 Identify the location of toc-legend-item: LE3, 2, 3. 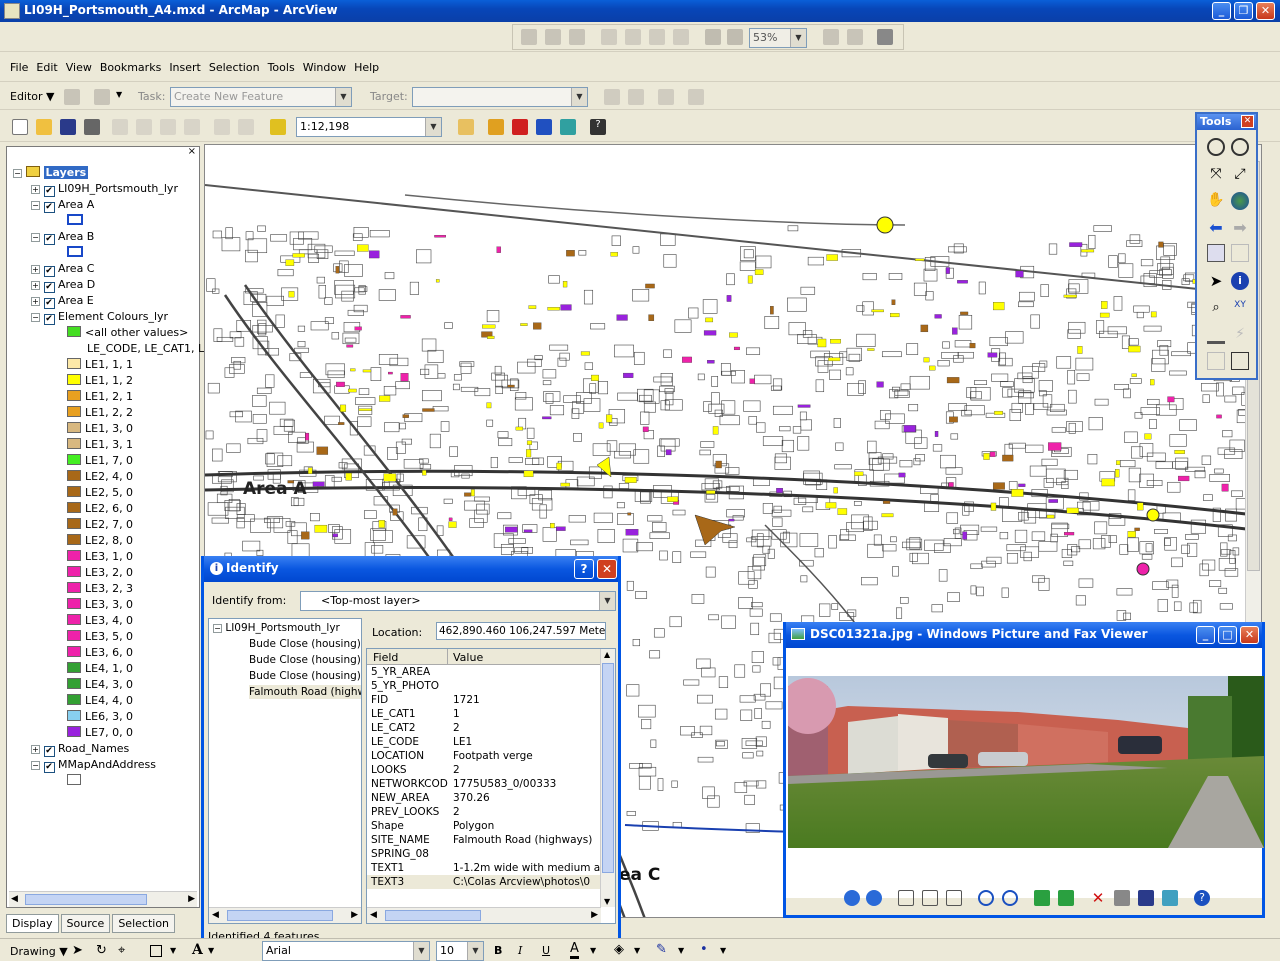
(100, 589).